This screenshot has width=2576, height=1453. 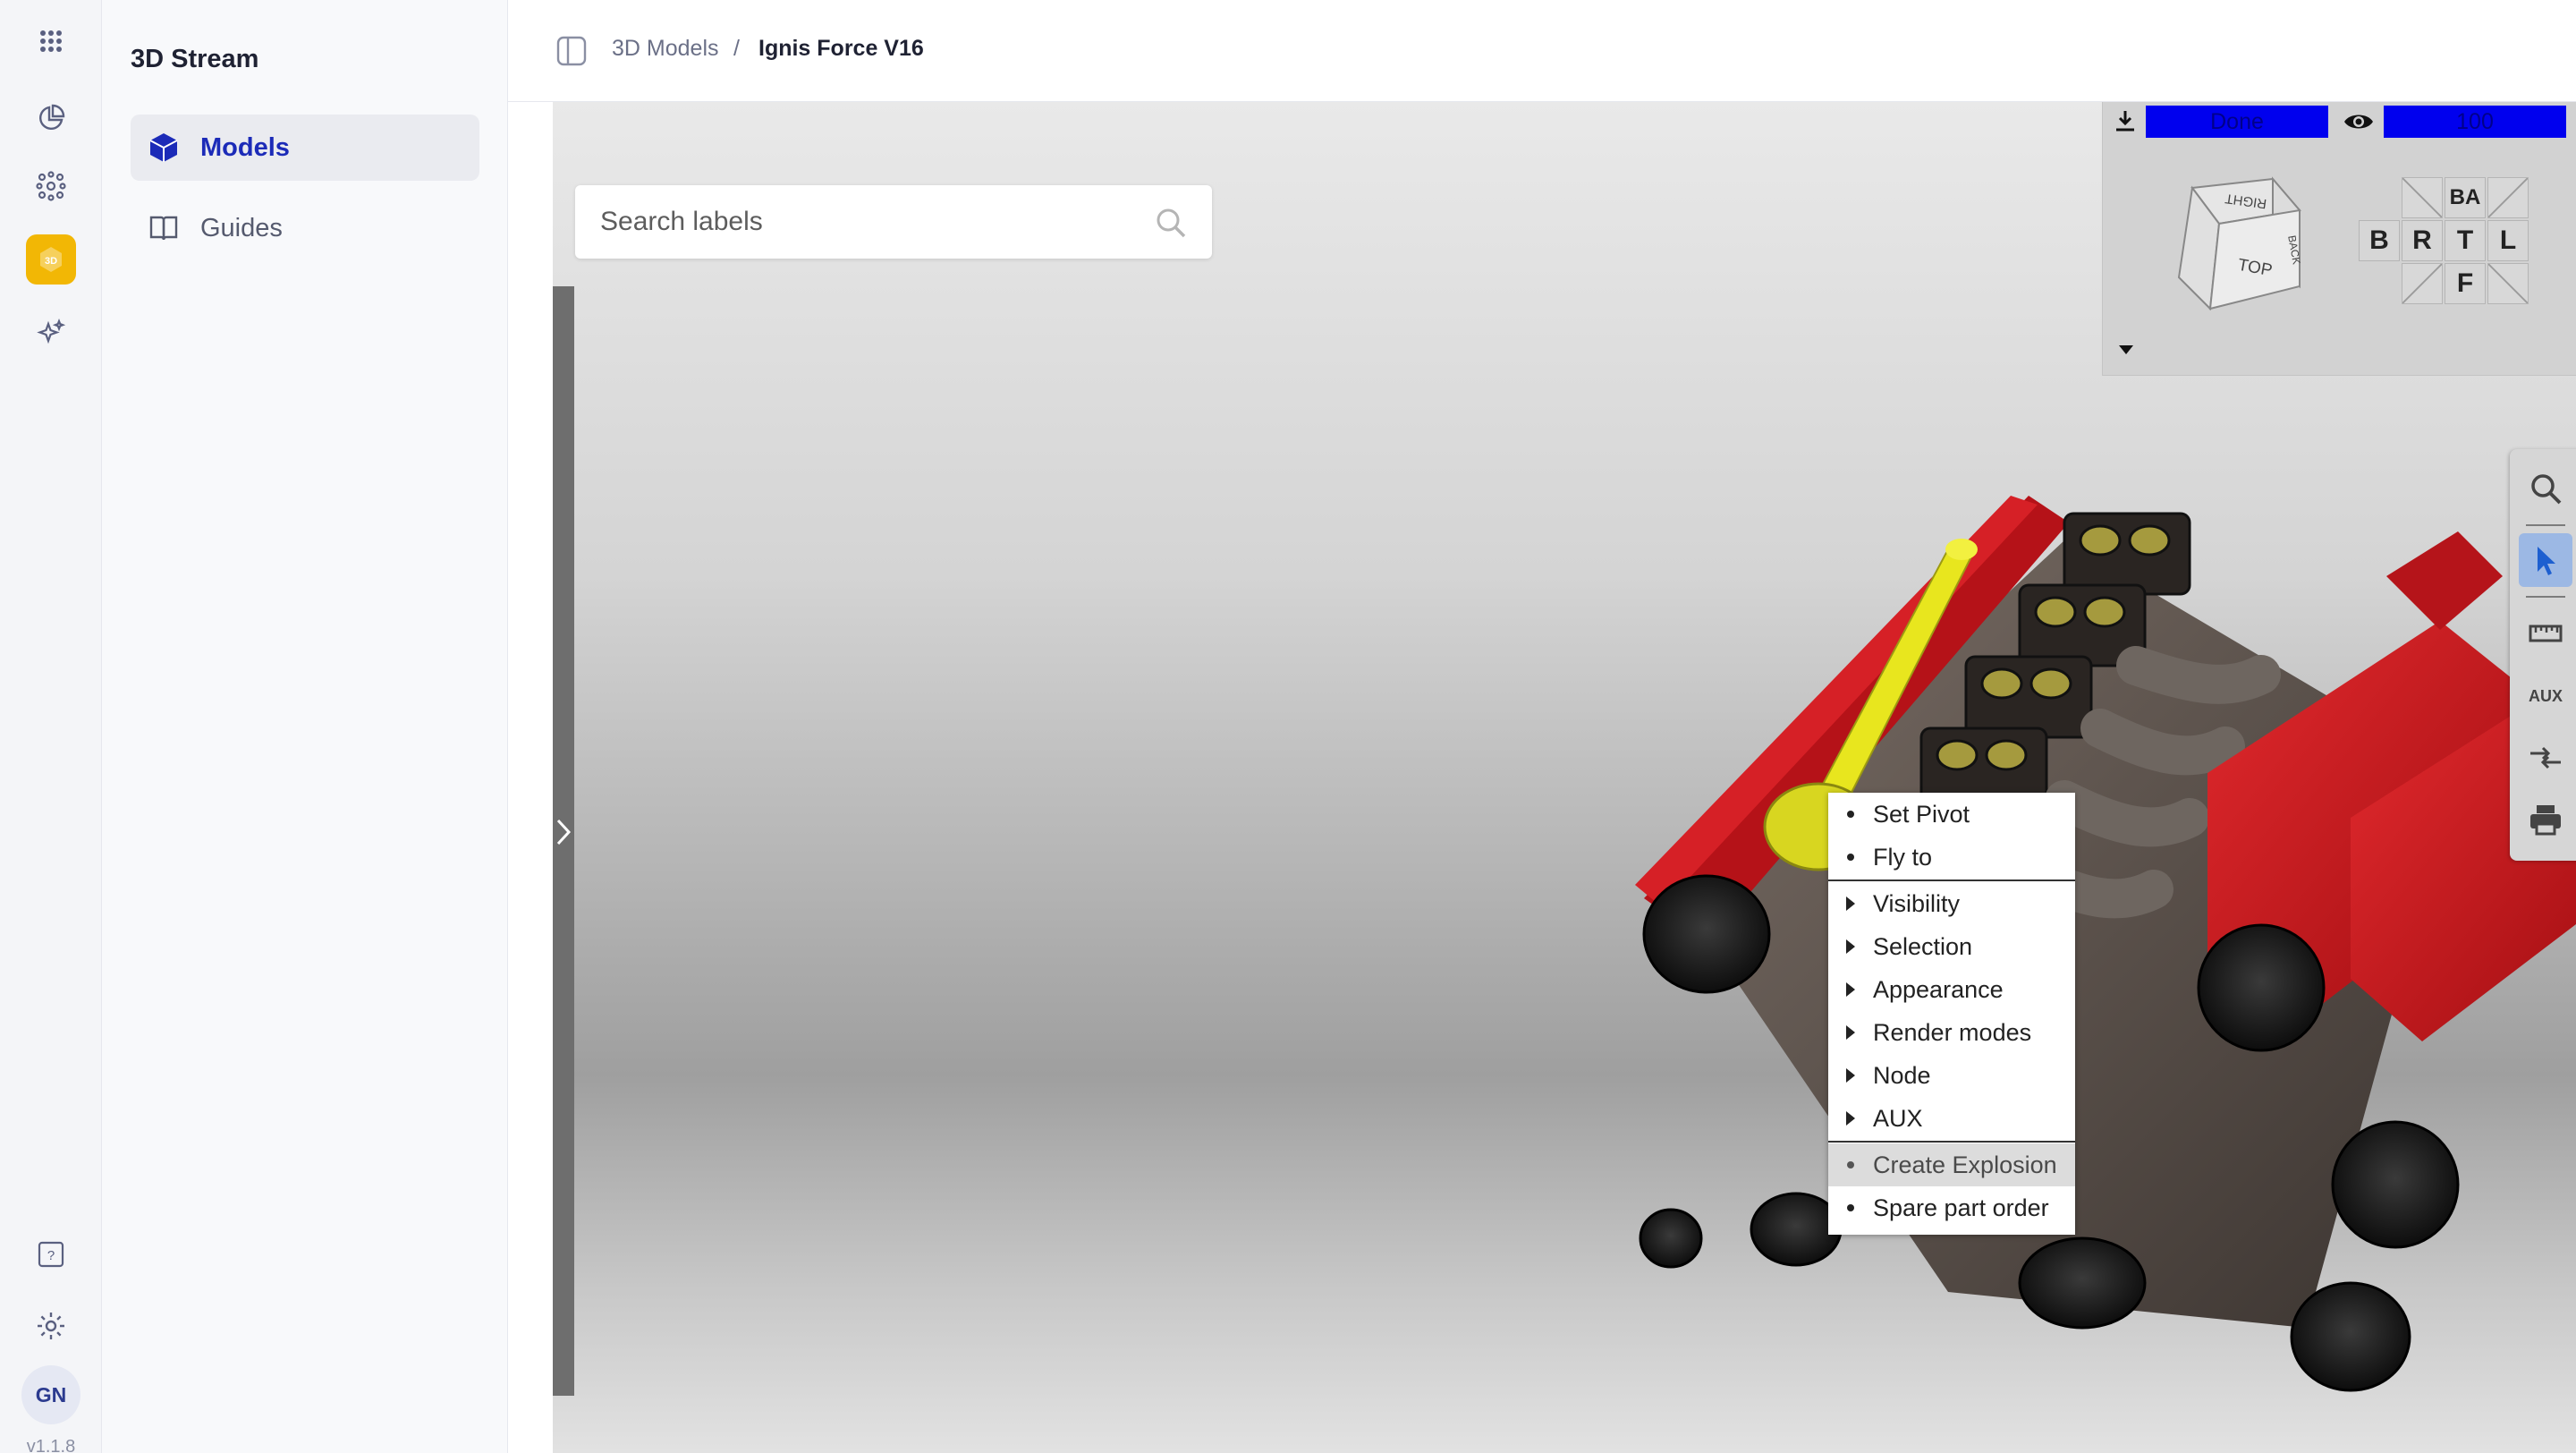 What do you see at coordinates (2422, 240) in the screenshot?
I see `view-button-right: R` at bounding box center [2422, 240].